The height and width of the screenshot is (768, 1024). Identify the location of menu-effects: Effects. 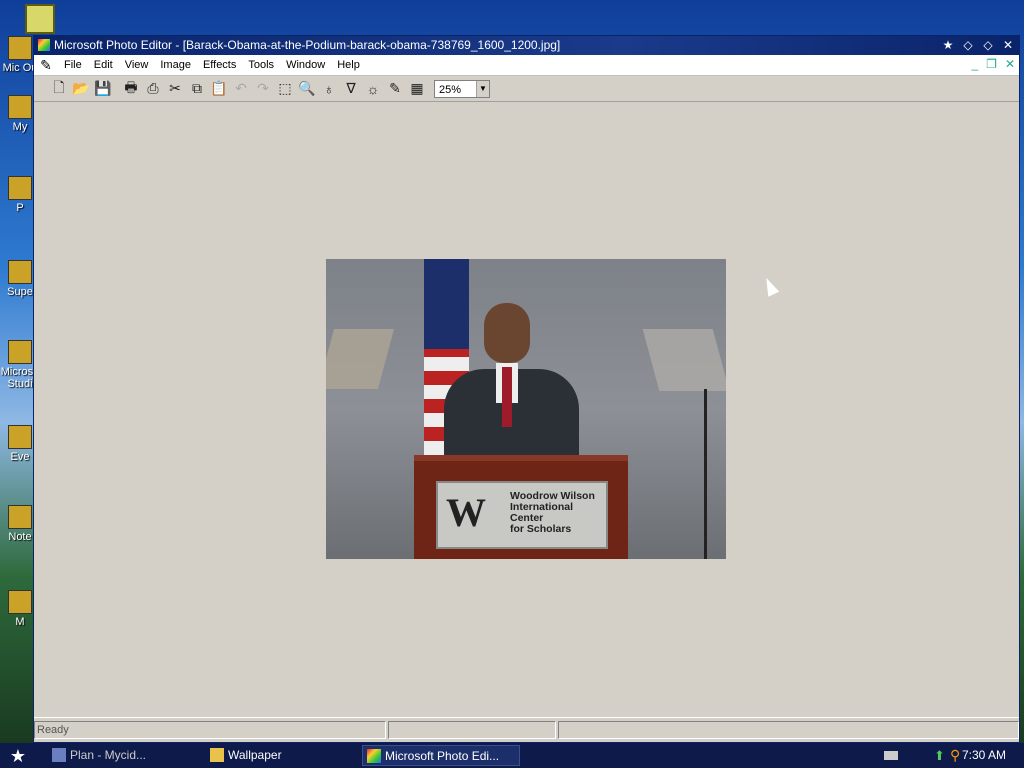
(219, 65).